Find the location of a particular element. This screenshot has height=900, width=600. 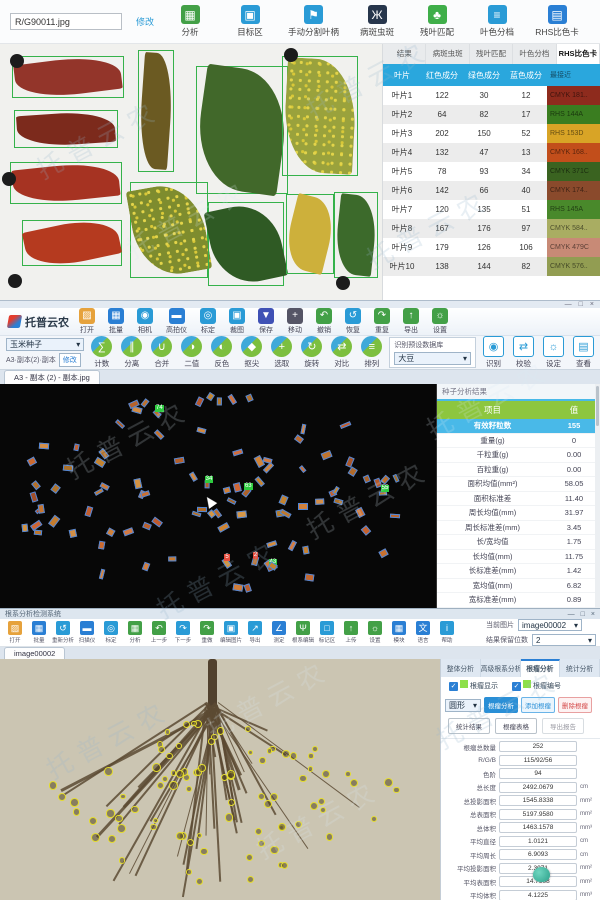

table-row: 叶片4 132 47 13 CMYK 168.. is located at coordinates (491, 152).